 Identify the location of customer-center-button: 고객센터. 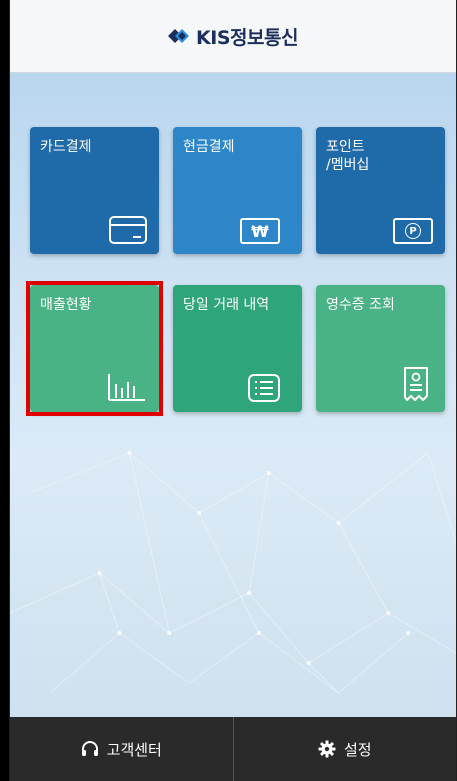
(121, 749).